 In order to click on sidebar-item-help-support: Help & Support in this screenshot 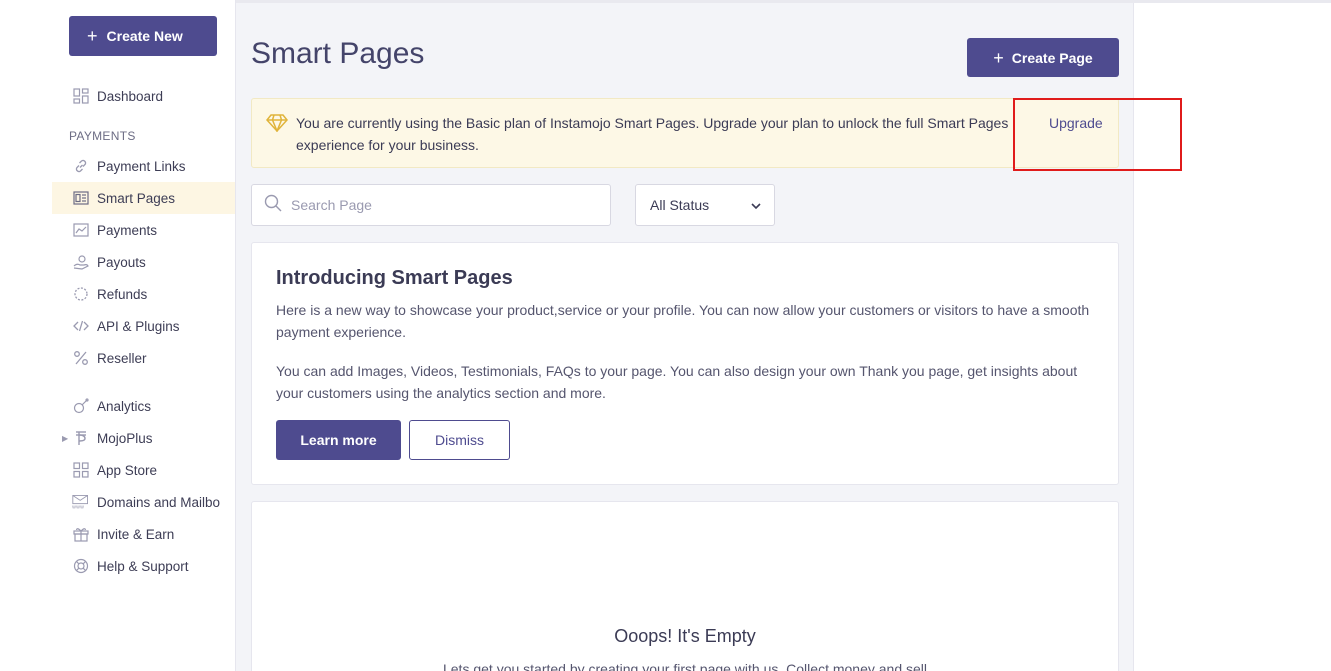, I will do `click(143, 566)`.